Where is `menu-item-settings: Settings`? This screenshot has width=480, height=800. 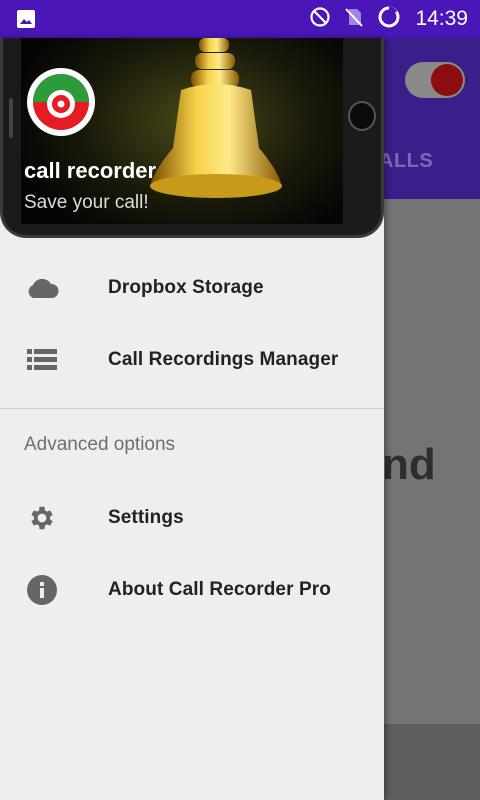 menu-item-settings: Settings is located at coordinates (192, 518).